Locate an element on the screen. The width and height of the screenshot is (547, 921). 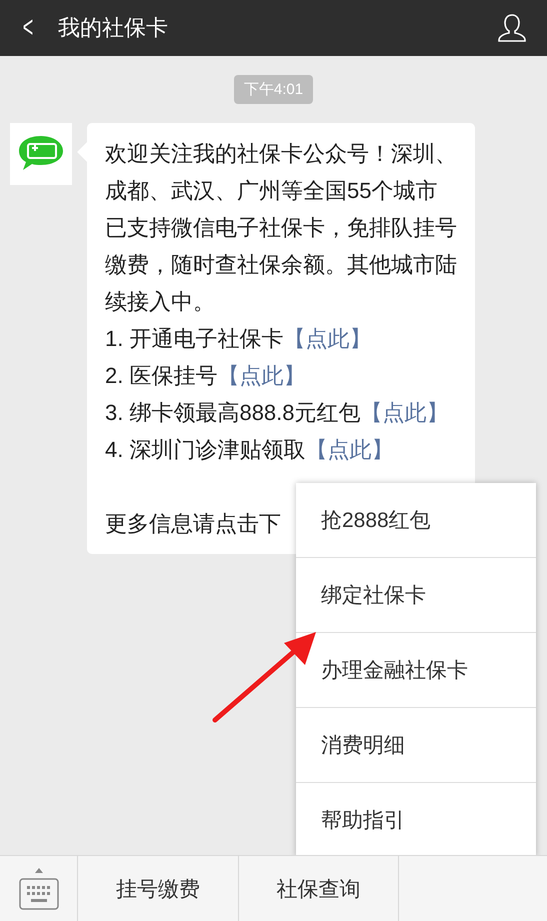
list-item-text: 1. 开通电子社保卡 is located at coordinates (194, 338).